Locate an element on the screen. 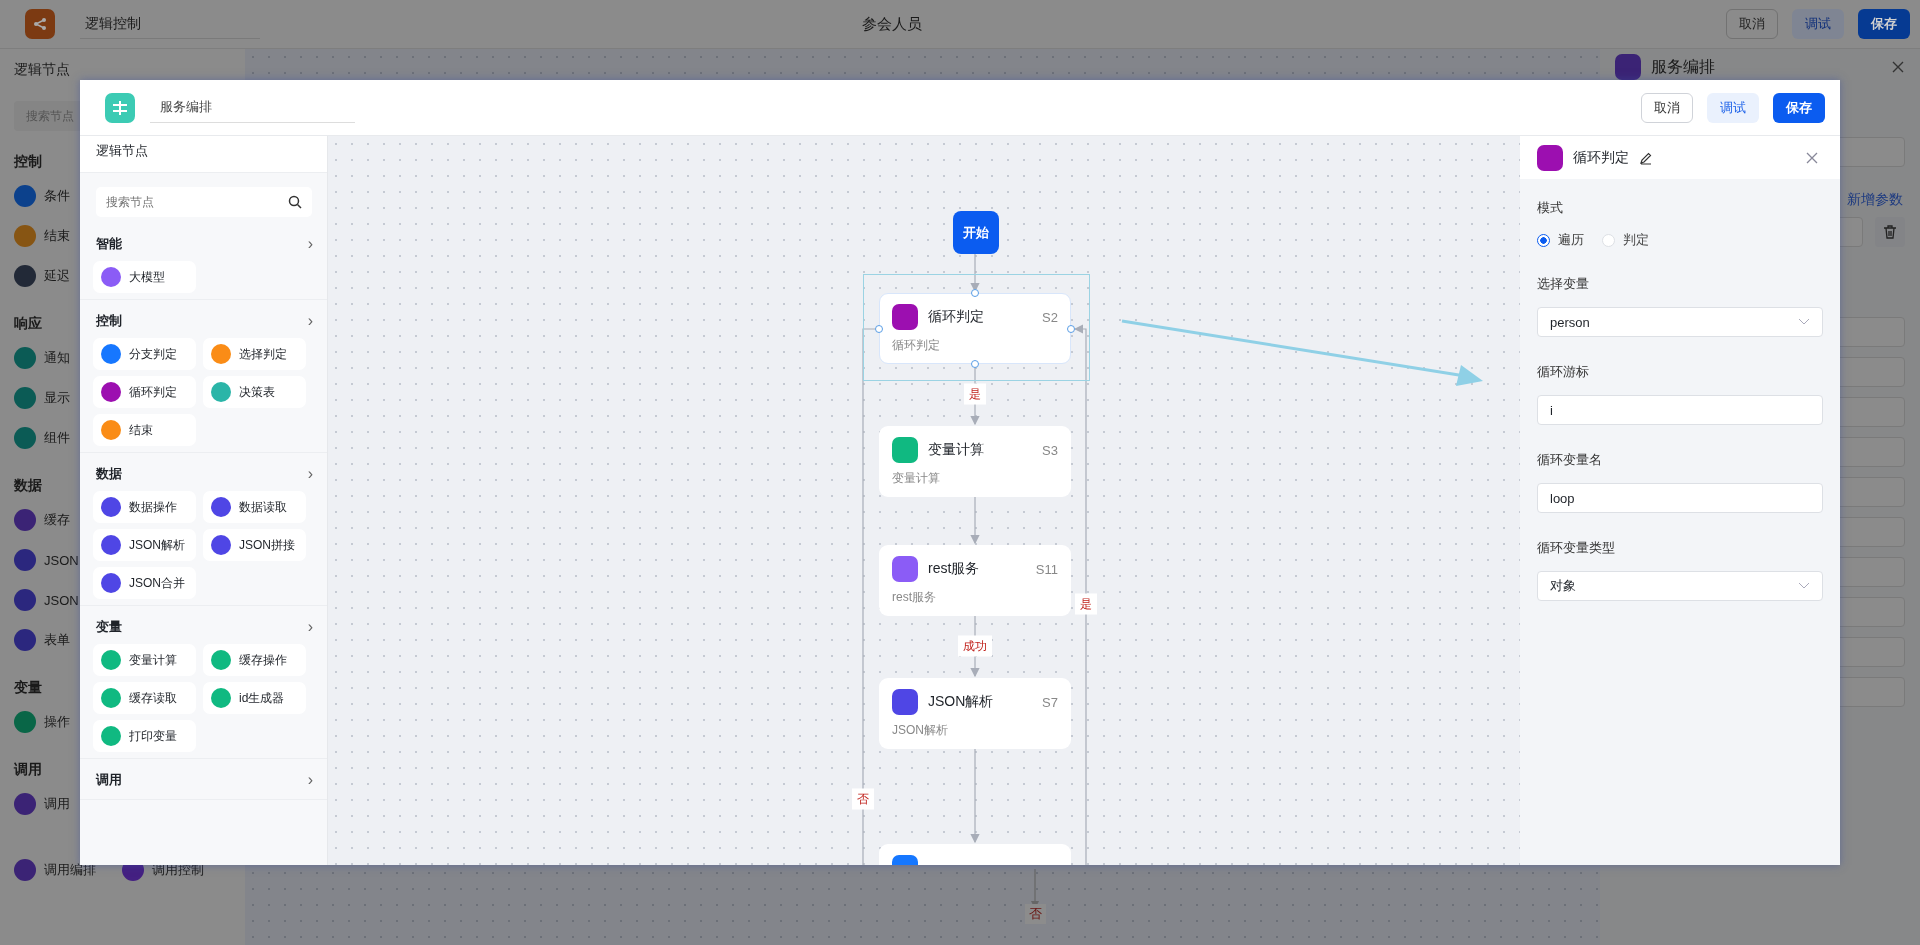 This screenshot has height=945, width=1920. flow-node: JSON解析 S7 JSON解析 is located at coordinates (975, 713).